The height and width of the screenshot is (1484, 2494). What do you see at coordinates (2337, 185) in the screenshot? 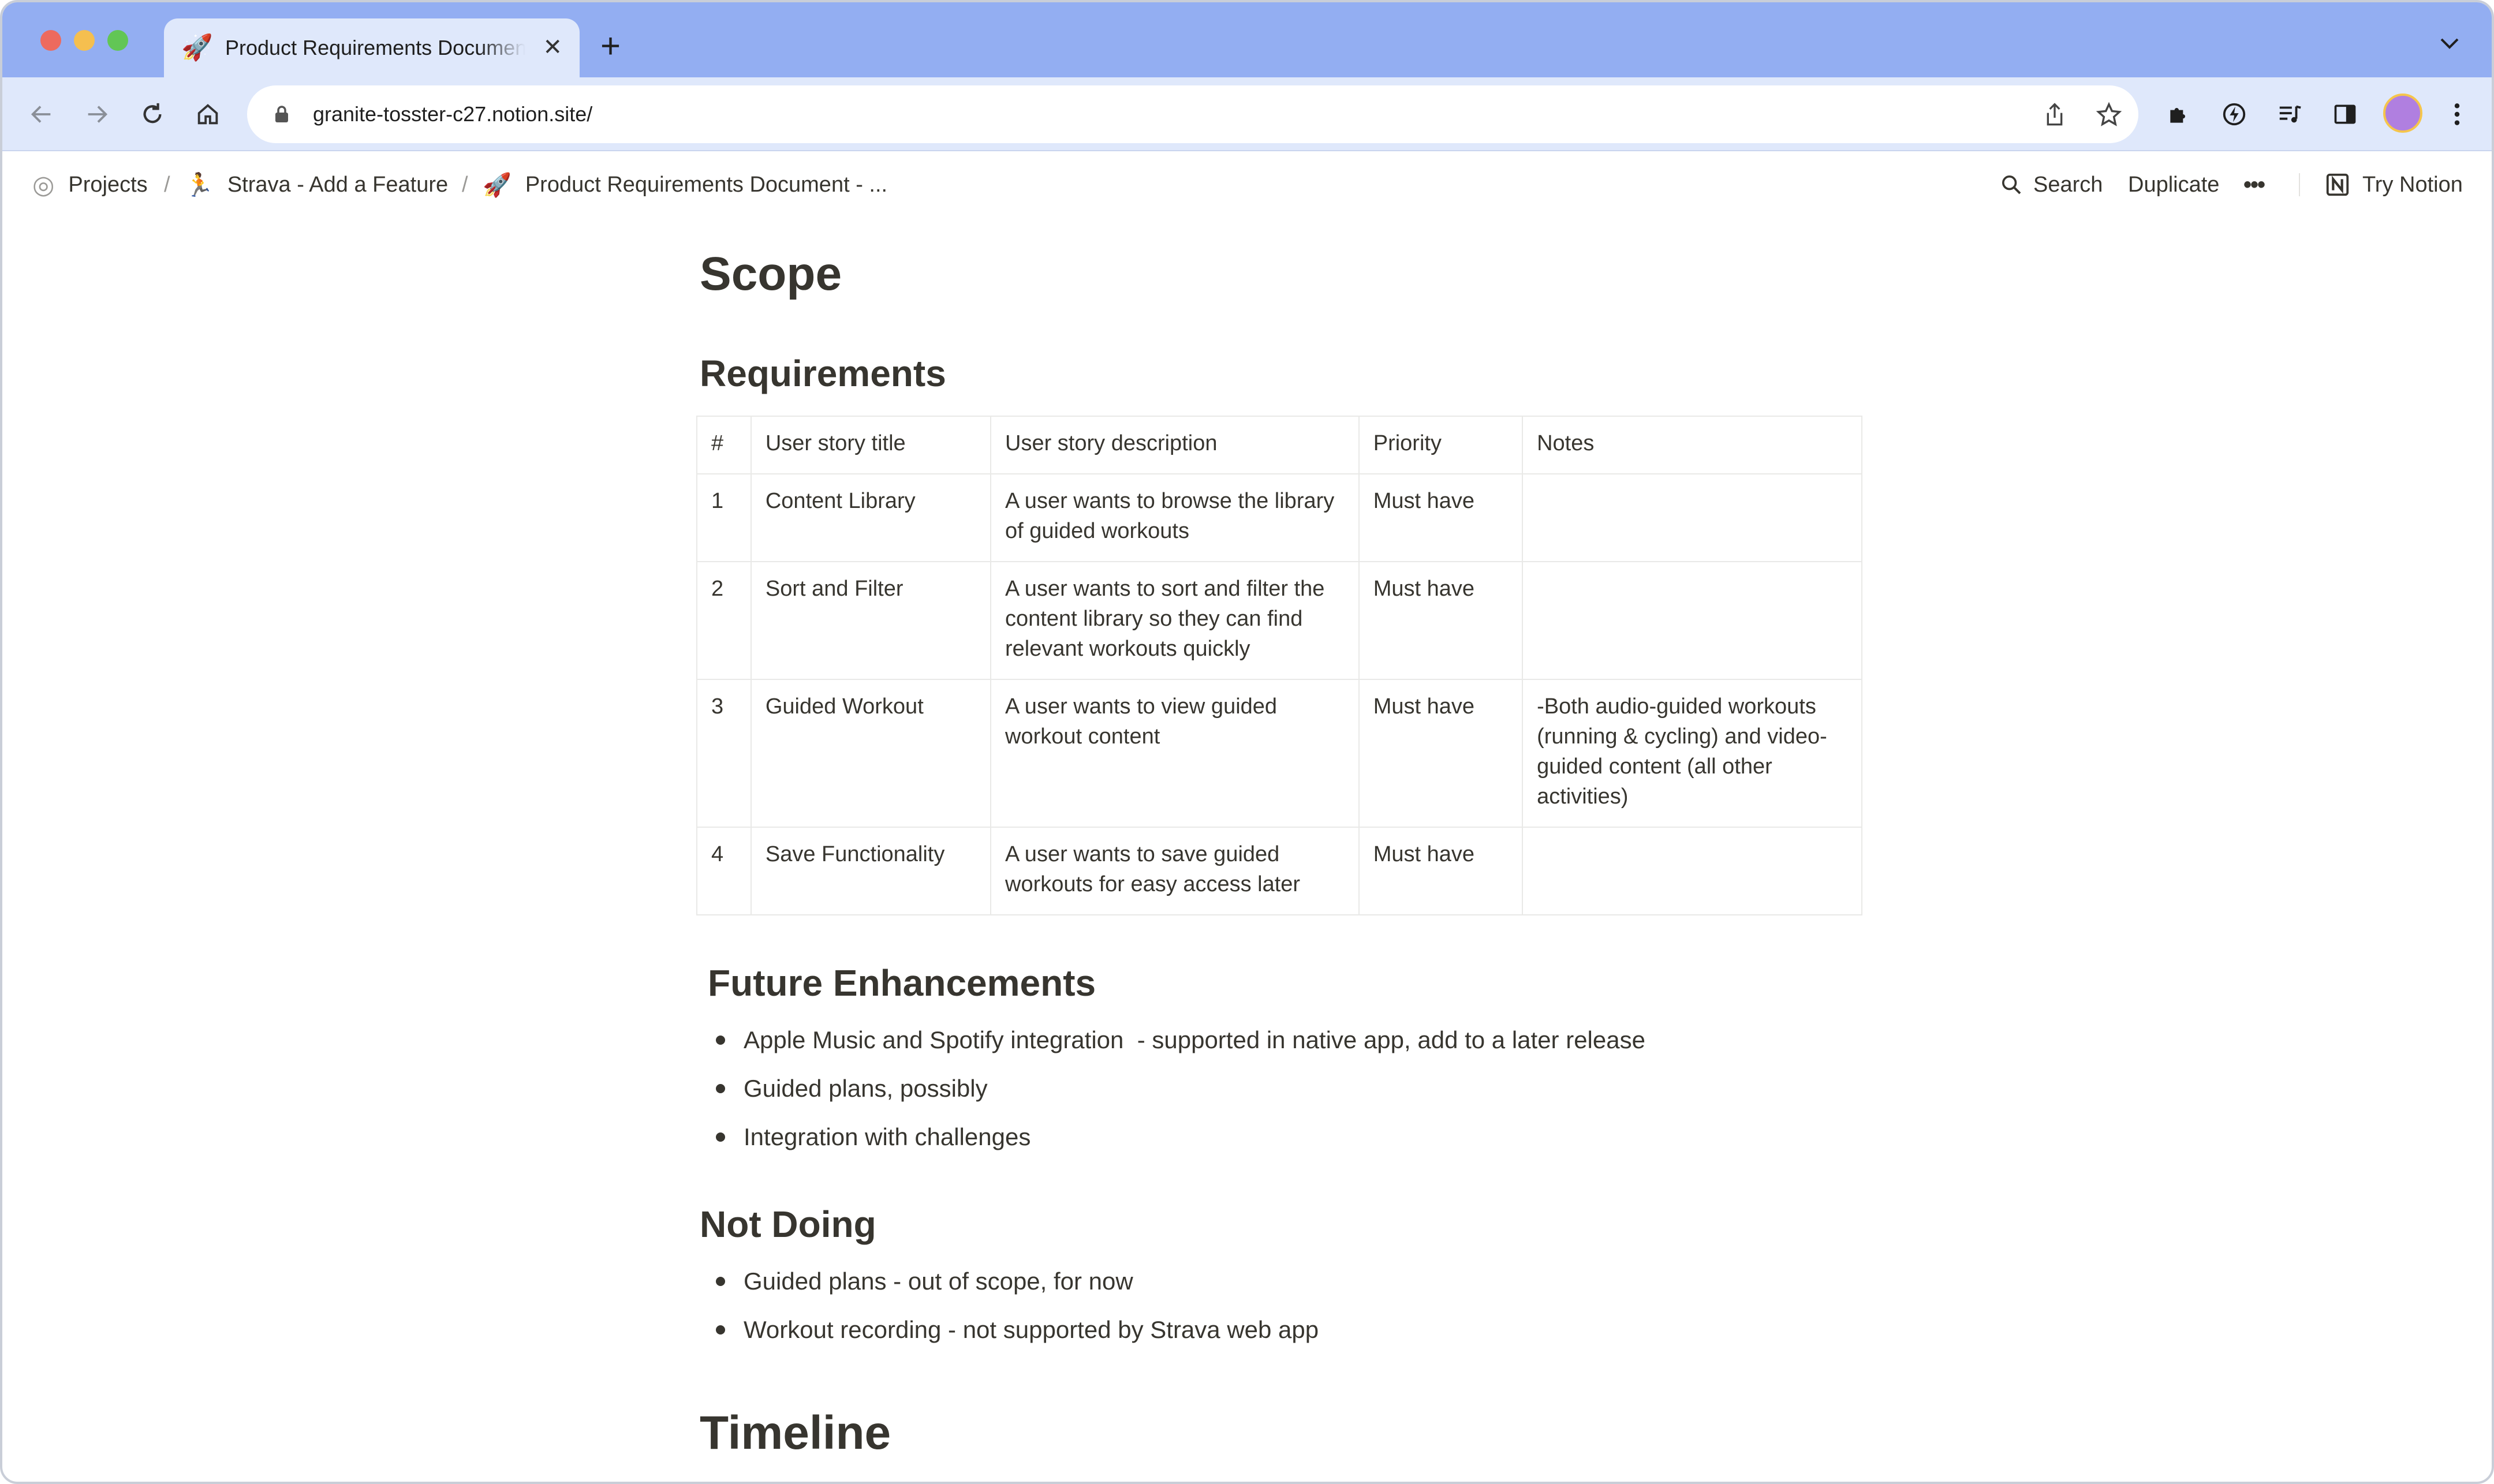
I see `notion-logo-icon` at bounding box center [2337, 185].